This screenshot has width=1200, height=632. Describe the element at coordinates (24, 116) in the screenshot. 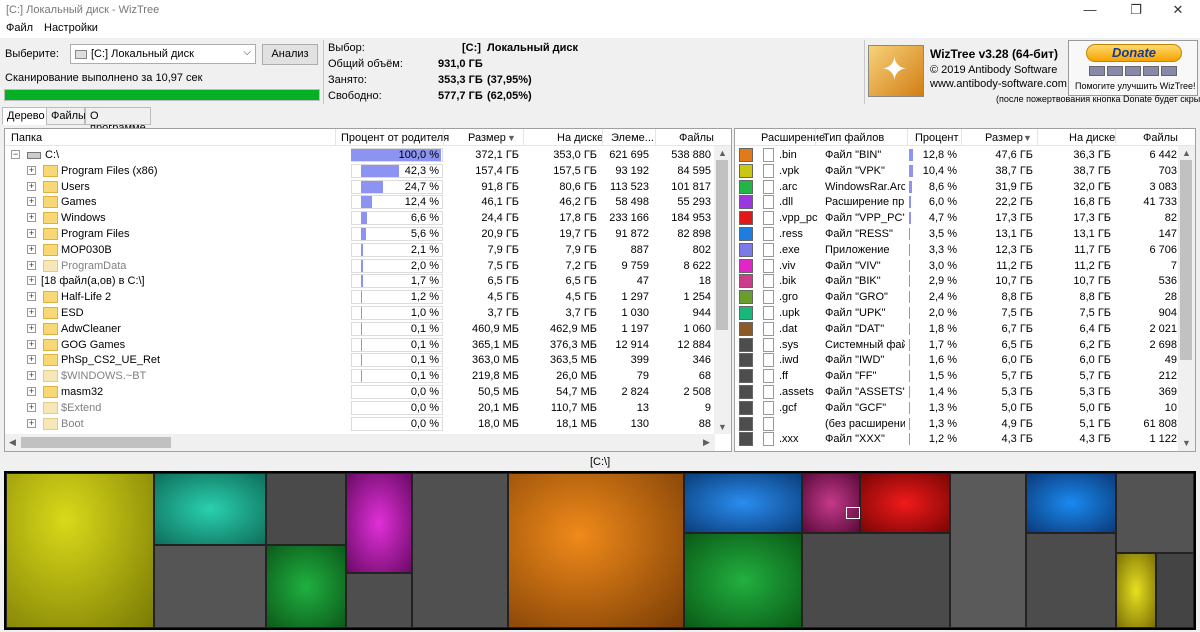

I see `tab-tree: Дерево` at that location.